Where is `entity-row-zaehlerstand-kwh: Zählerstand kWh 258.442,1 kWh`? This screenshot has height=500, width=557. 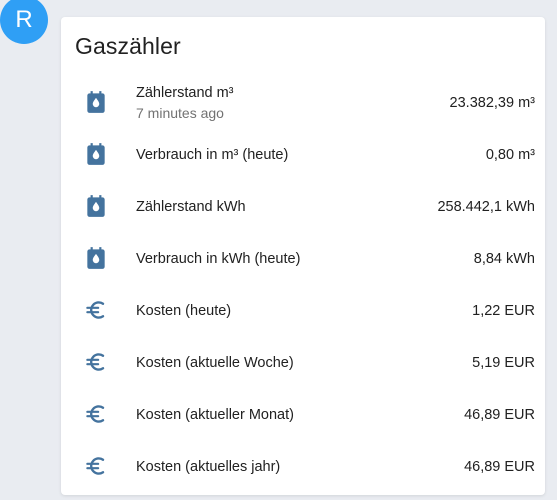
entity-row-zaehlerstand-kwh: Zählerstand kWh 258.442,1 kWh is located at coordinates (303, 207).